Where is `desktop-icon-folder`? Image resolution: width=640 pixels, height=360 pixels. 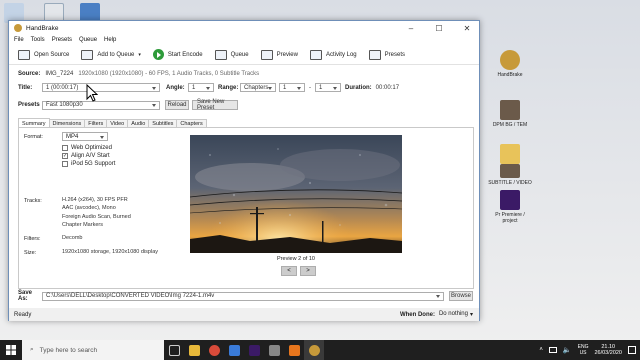 desktop-icon-folder is located at coordinates (510, 155).